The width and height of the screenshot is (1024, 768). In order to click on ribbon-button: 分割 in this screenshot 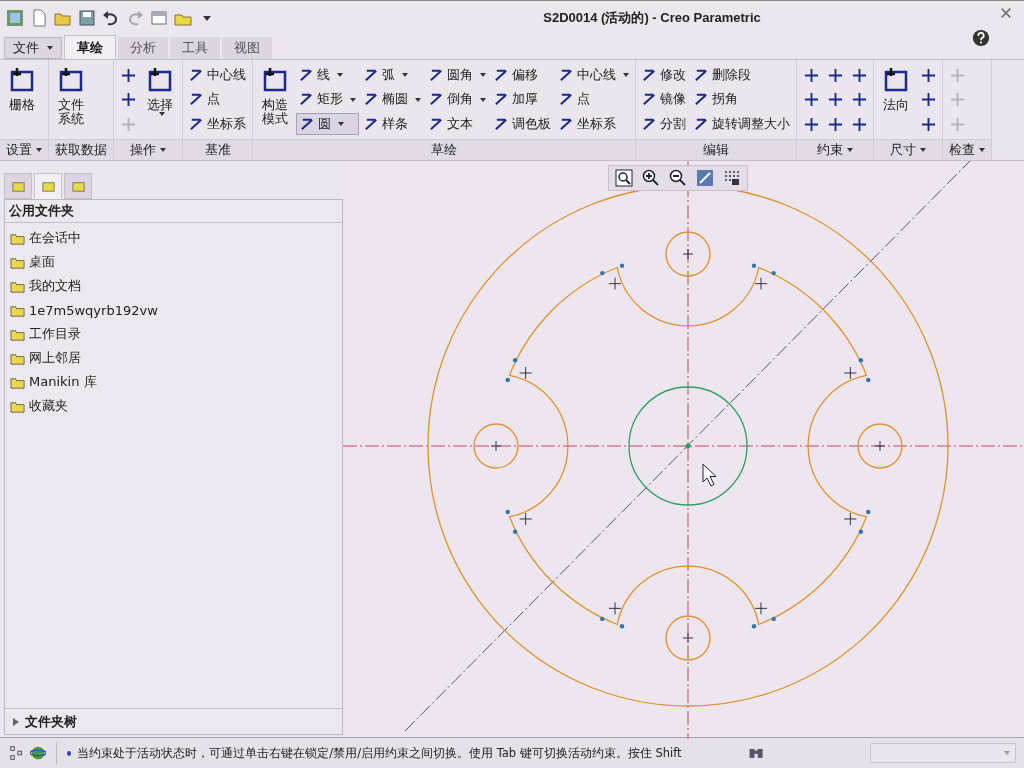, I will do `click(664, 124)`.